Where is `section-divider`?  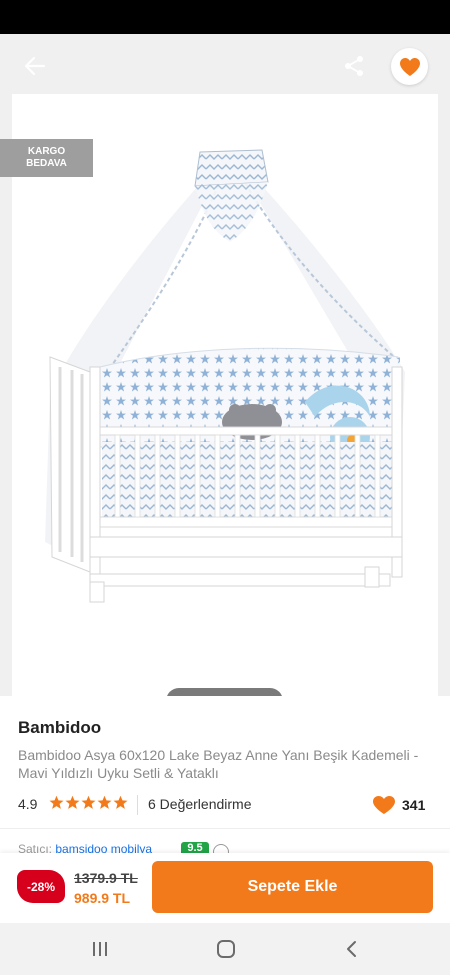
section-divider is located at coordinates (225, 828).